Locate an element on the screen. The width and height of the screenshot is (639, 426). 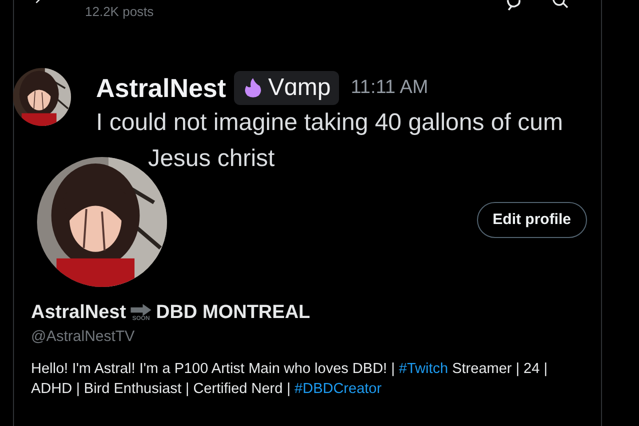
bio-text: Hello! I'm Astral! I'm a P100 Artist Main who loves DBD! | #Twitch Streamer | 24 | ADHD | Bird Enthusiast | Certified Nerd | #DBDCreator is located at coordinates (289, 379).